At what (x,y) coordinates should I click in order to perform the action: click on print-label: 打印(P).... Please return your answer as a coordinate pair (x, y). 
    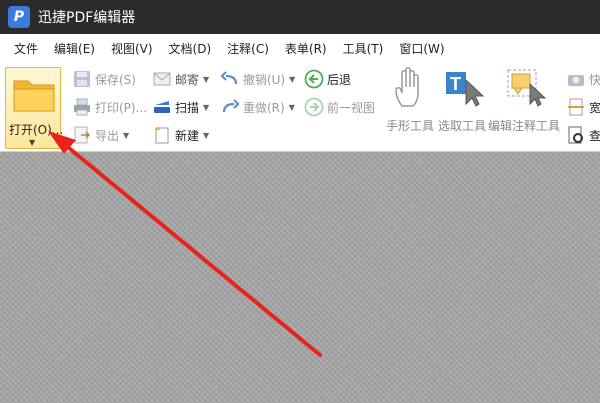
    Looking at the image, I should click on (121, 107).